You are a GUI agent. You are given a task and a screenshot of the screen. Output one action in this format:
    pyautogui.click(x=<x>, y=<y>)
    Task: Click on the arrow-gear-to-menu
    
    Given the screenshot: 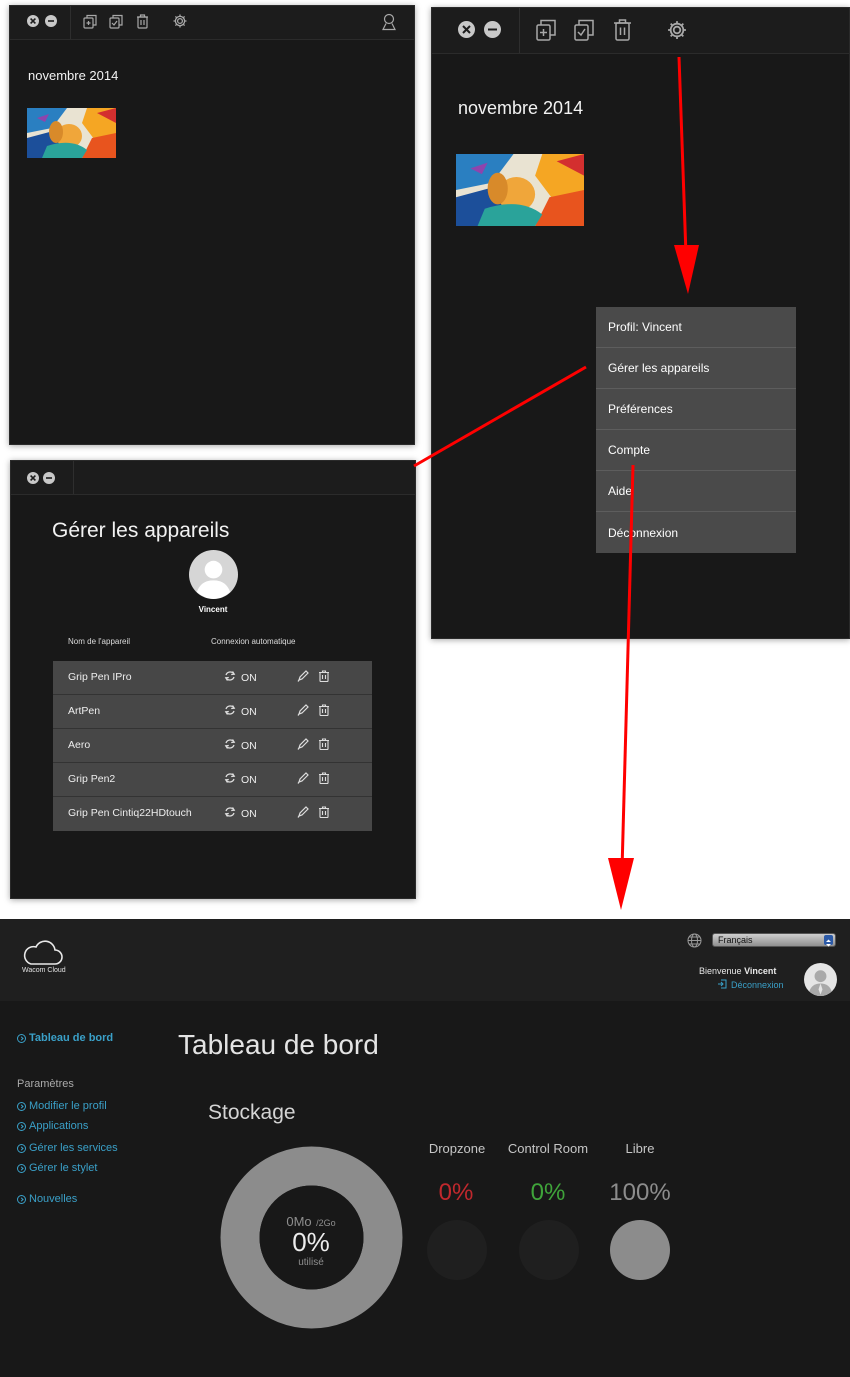 What is the action you would take?
    pyautogui.click(x=686, y=175)
    